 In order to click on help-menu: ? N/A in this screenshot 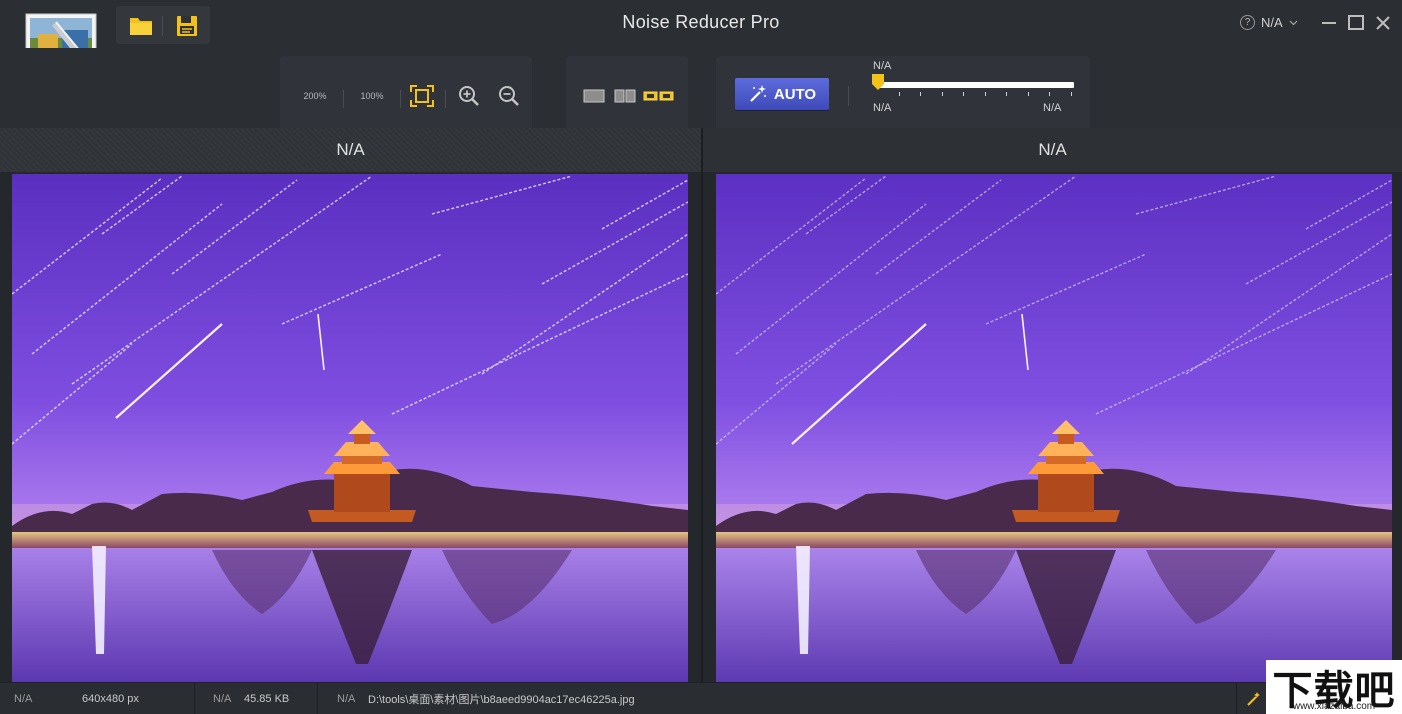, I will do `click(1269, 22)`.